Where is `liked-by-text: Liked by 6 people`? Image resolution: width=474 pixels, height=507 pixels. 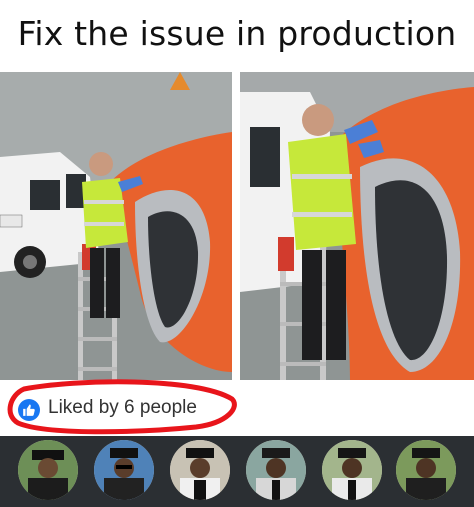
liked-by-text: Liked by 6 people is located at coordinates (122, 408).